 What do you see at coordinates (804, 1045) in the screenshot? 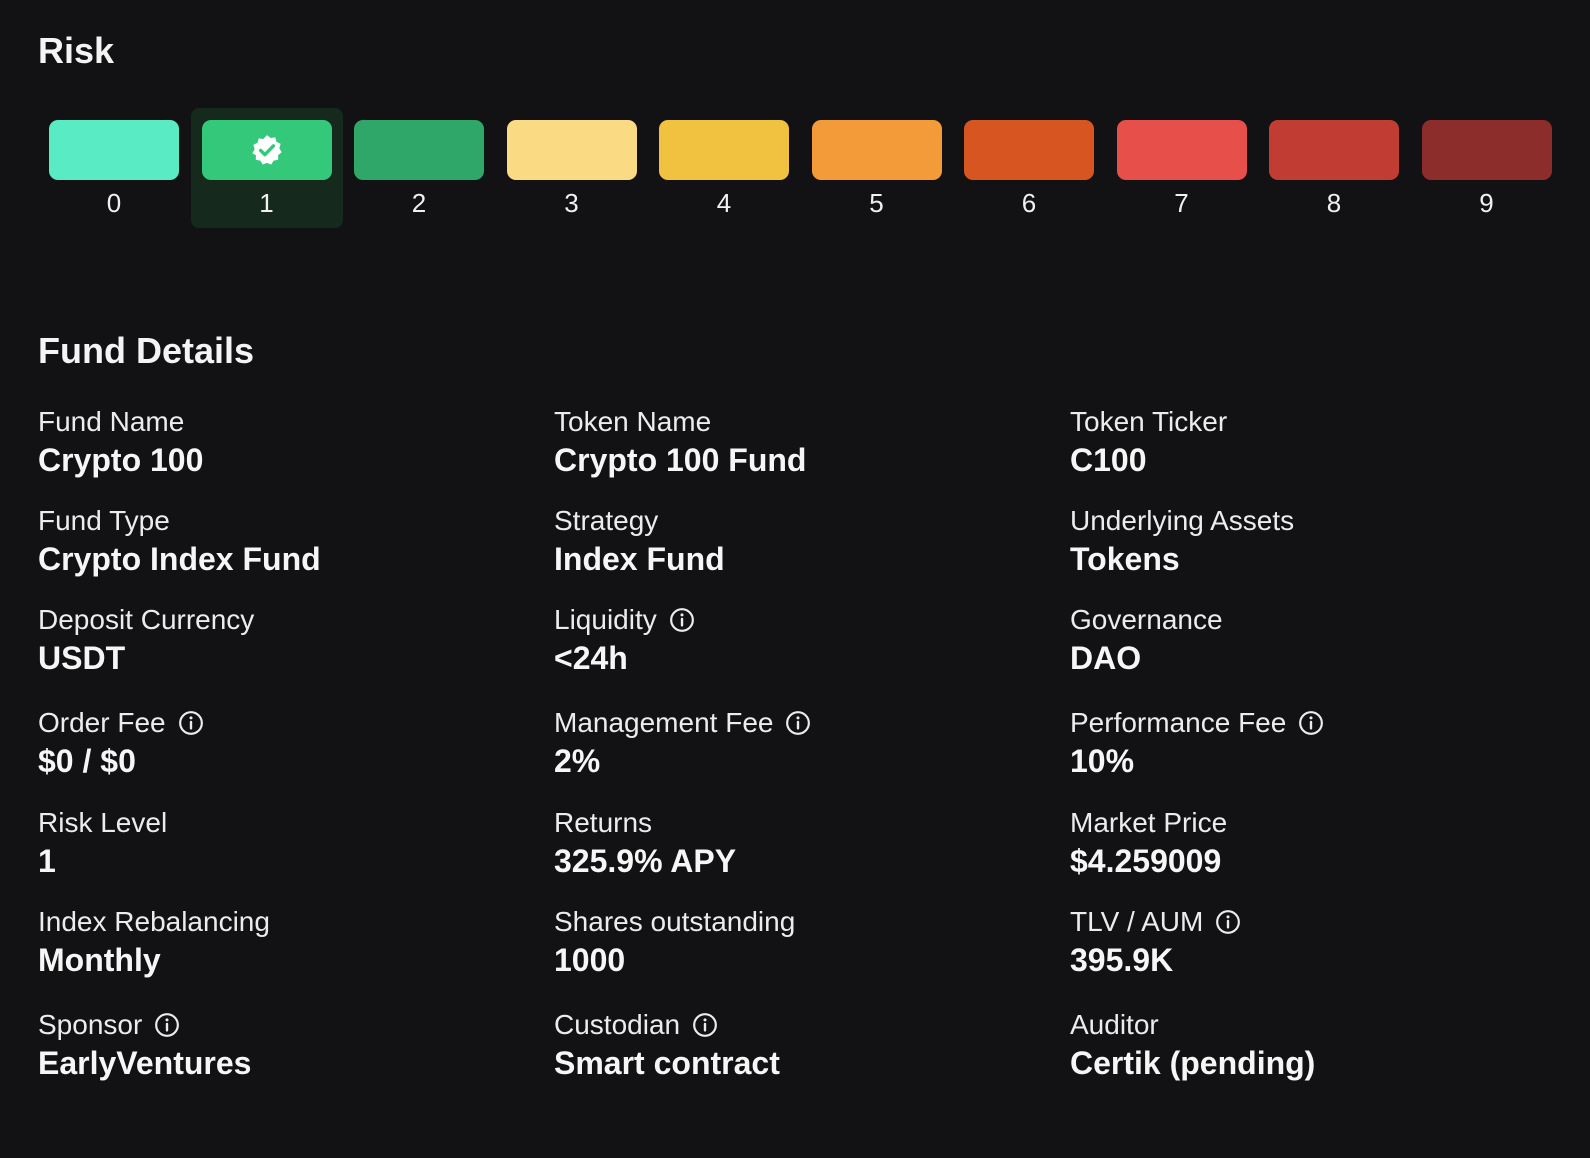
I see `field-custodian: Custodian Smart contract` at bounding box center [804, 1045].